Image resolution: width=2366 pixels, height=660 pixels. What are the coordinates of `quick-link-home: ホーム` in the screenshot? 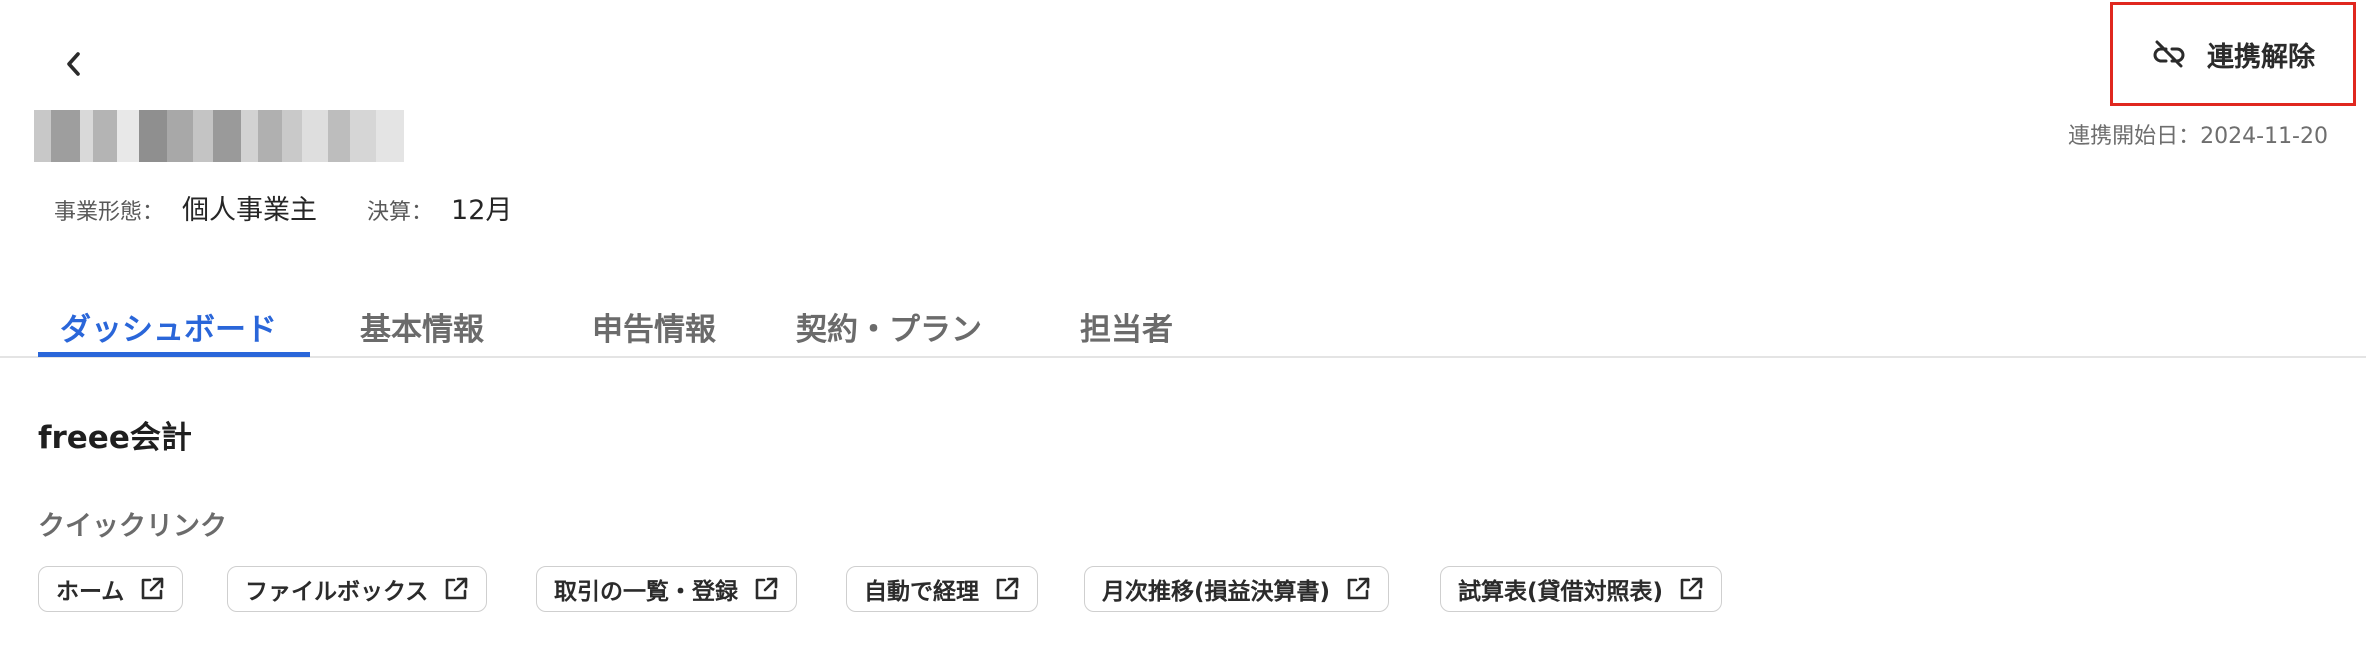 It's located at (111, 589).